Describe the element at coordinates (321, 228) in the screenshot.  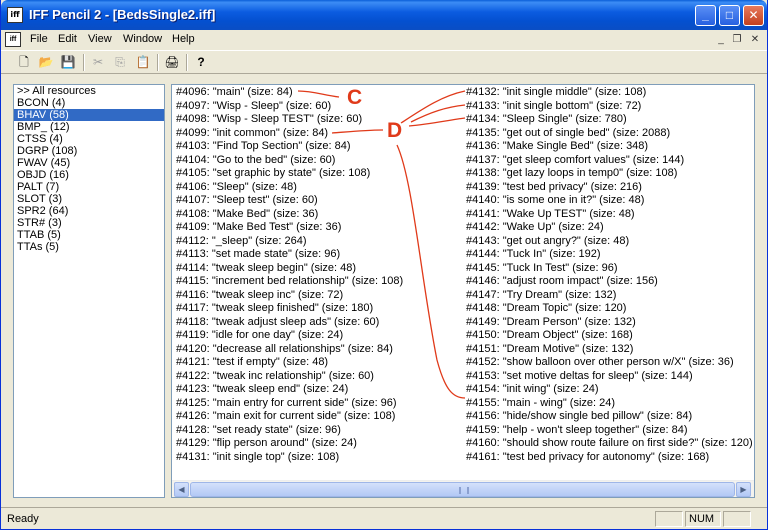
I see `list-item: #4109: "Make Bed Test" (size: 36)` at that location.